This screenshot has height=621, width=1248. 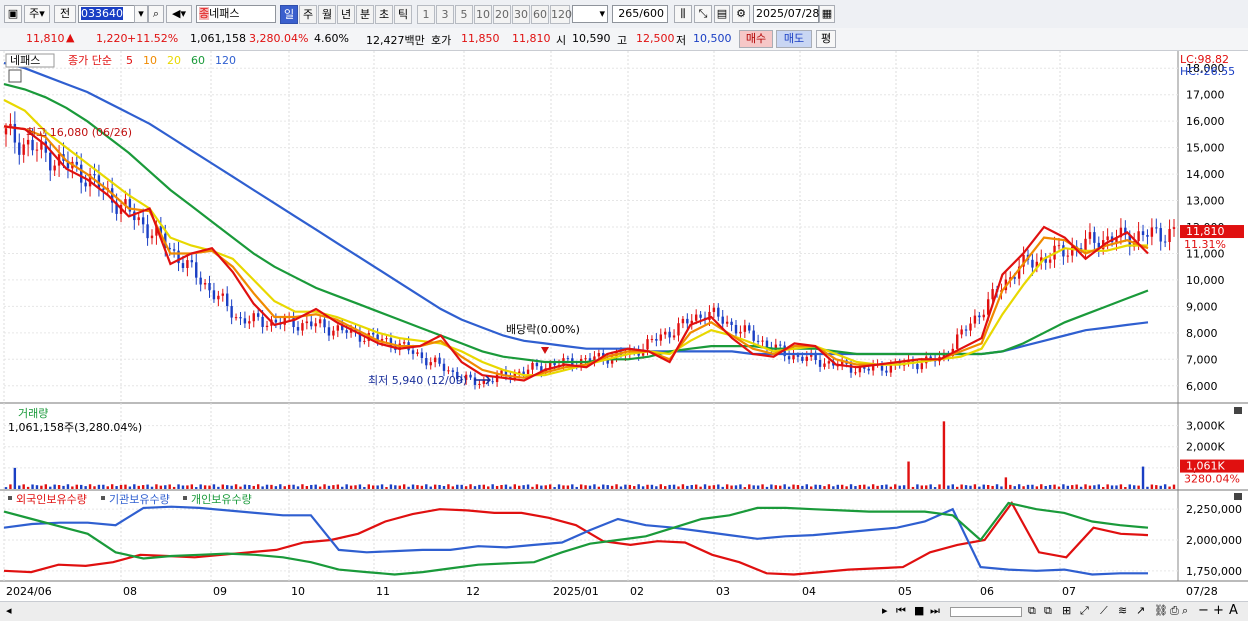 I want to click on interval-120: 120, so click(x=561, y=14).